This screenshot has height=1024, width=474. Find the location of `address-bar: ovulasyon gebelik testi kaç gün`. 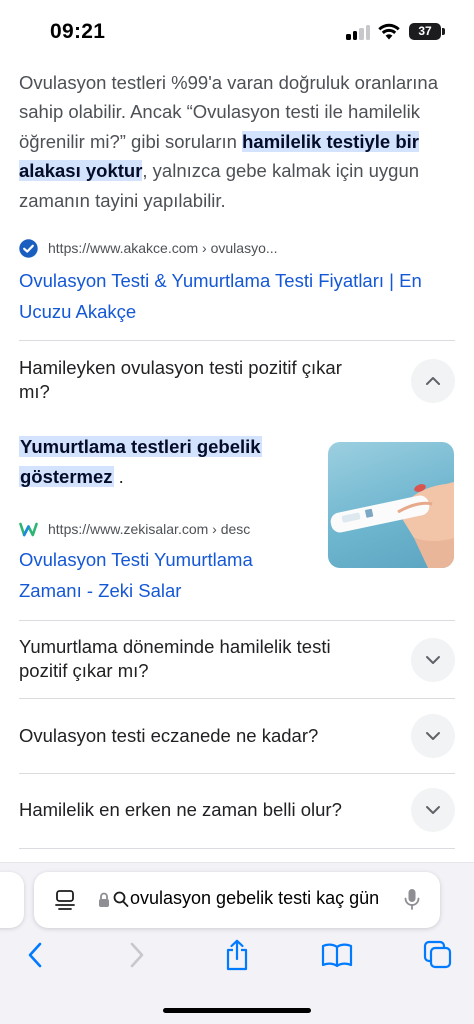

address-bar: ovulasyon gebelik testi kaç gün is located at coordinates (237, 900).